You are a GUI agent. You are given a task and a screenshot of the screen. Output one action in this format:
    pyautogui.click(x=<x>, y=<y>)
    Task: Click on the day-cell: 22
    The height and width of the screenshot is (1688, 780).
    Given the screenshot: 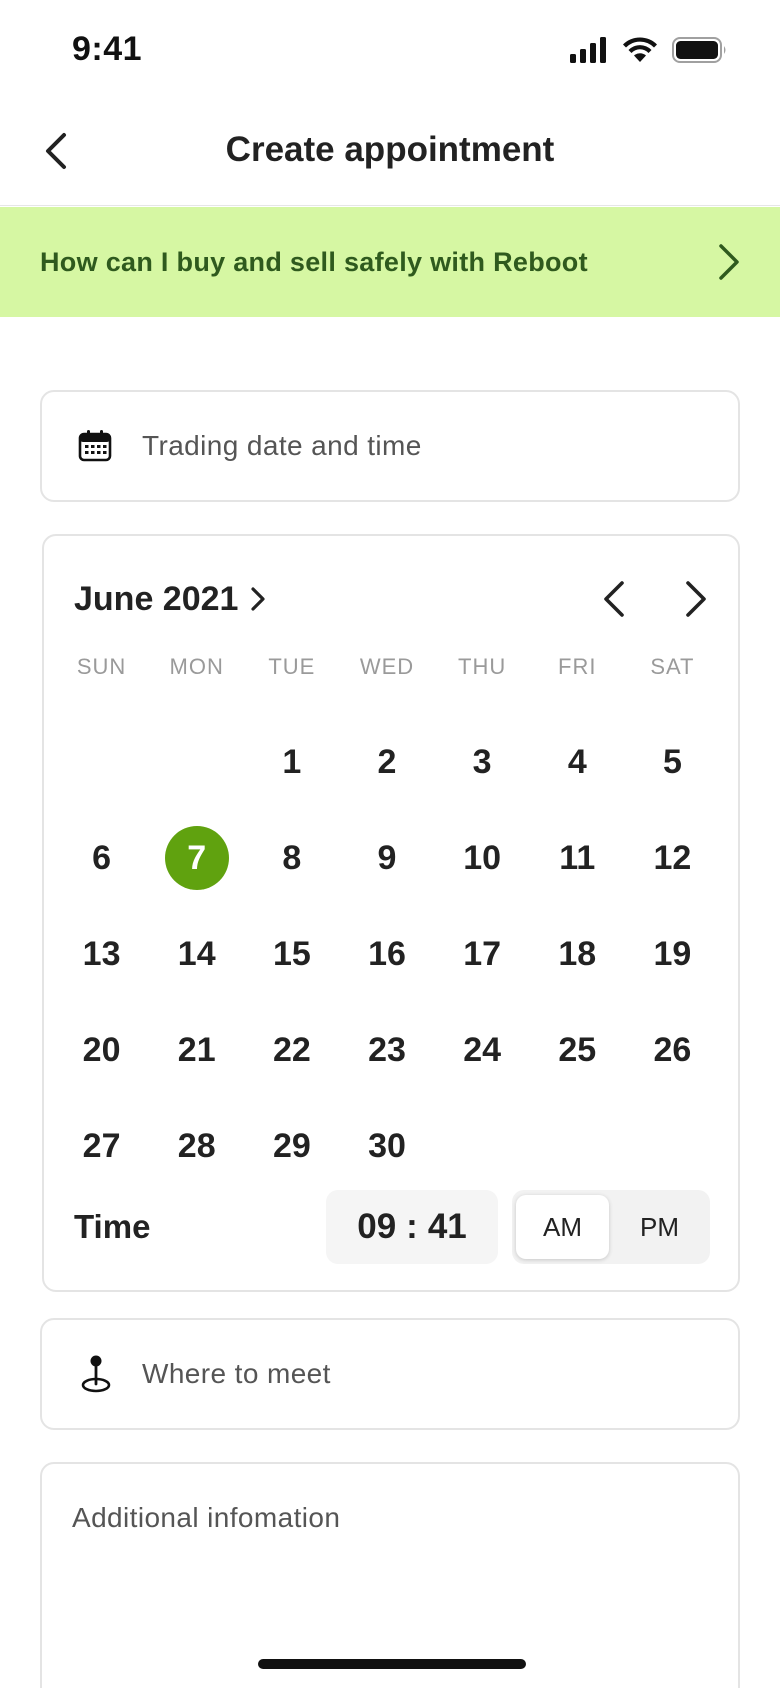 What is the action you would take?
    pyautogui.click(x=291, y=1050)
    